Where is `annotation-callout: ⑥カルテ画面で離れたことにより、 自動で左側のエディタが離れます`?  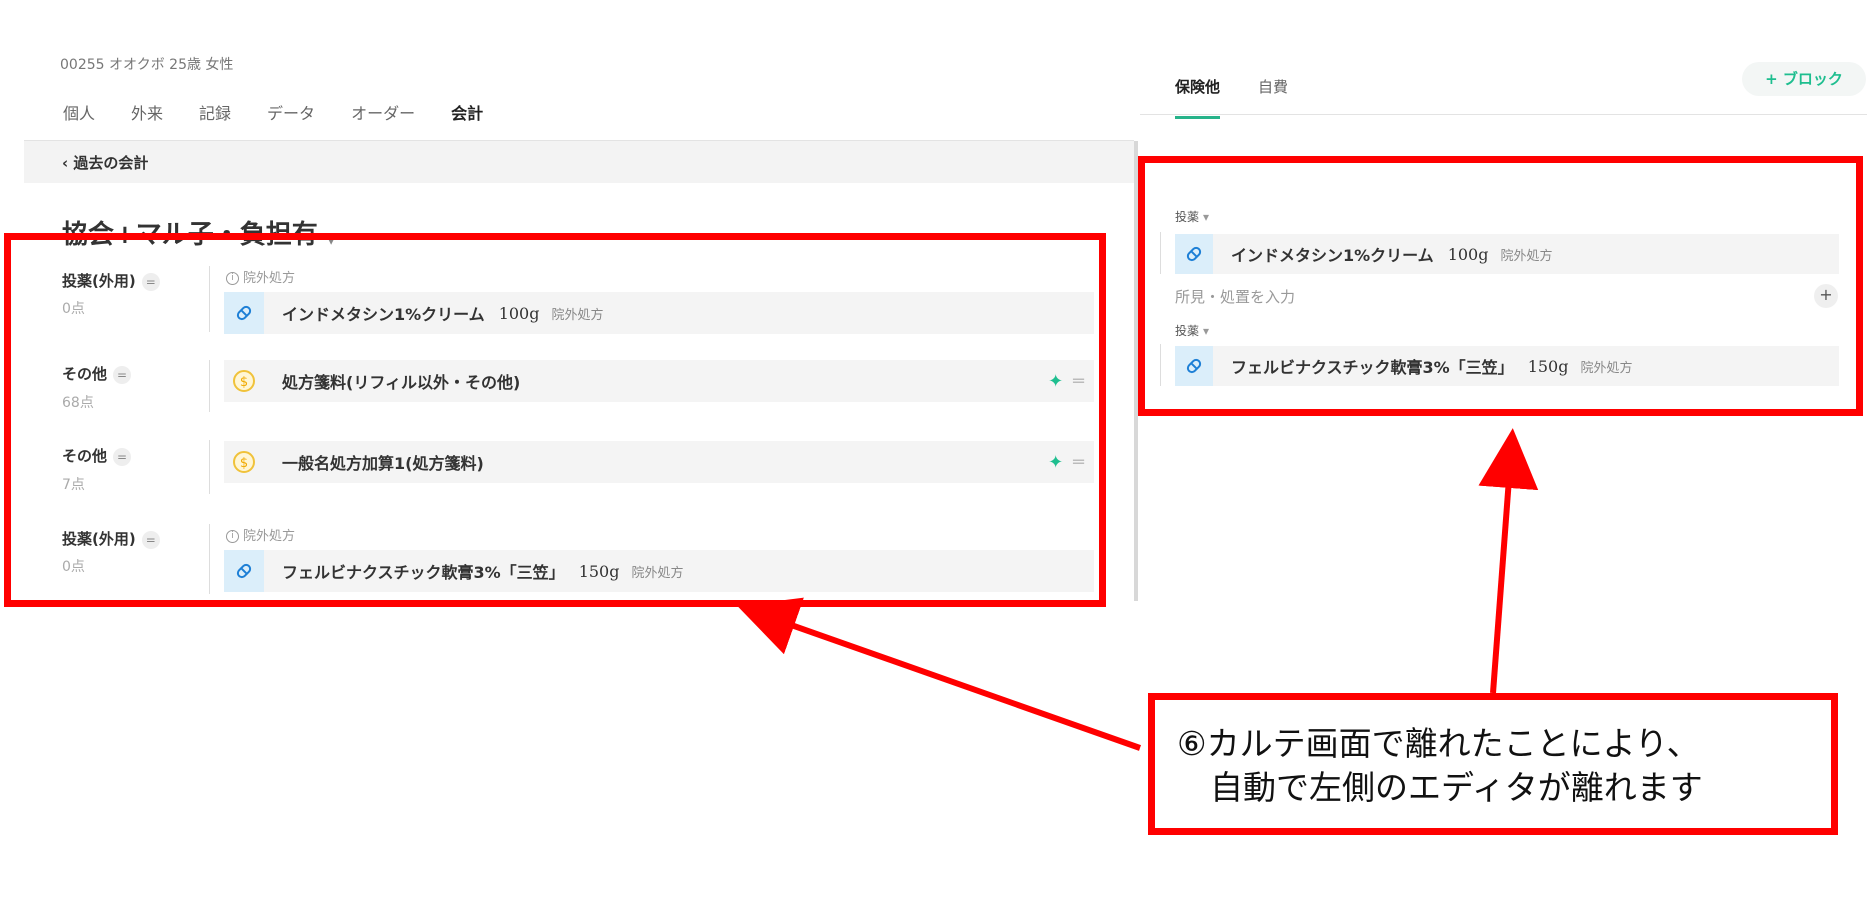
annotation-callout: ⑥カルテ画面で離れたことにより、 自動で左側のエディタが離れます is located at coordinates (1493, 764).